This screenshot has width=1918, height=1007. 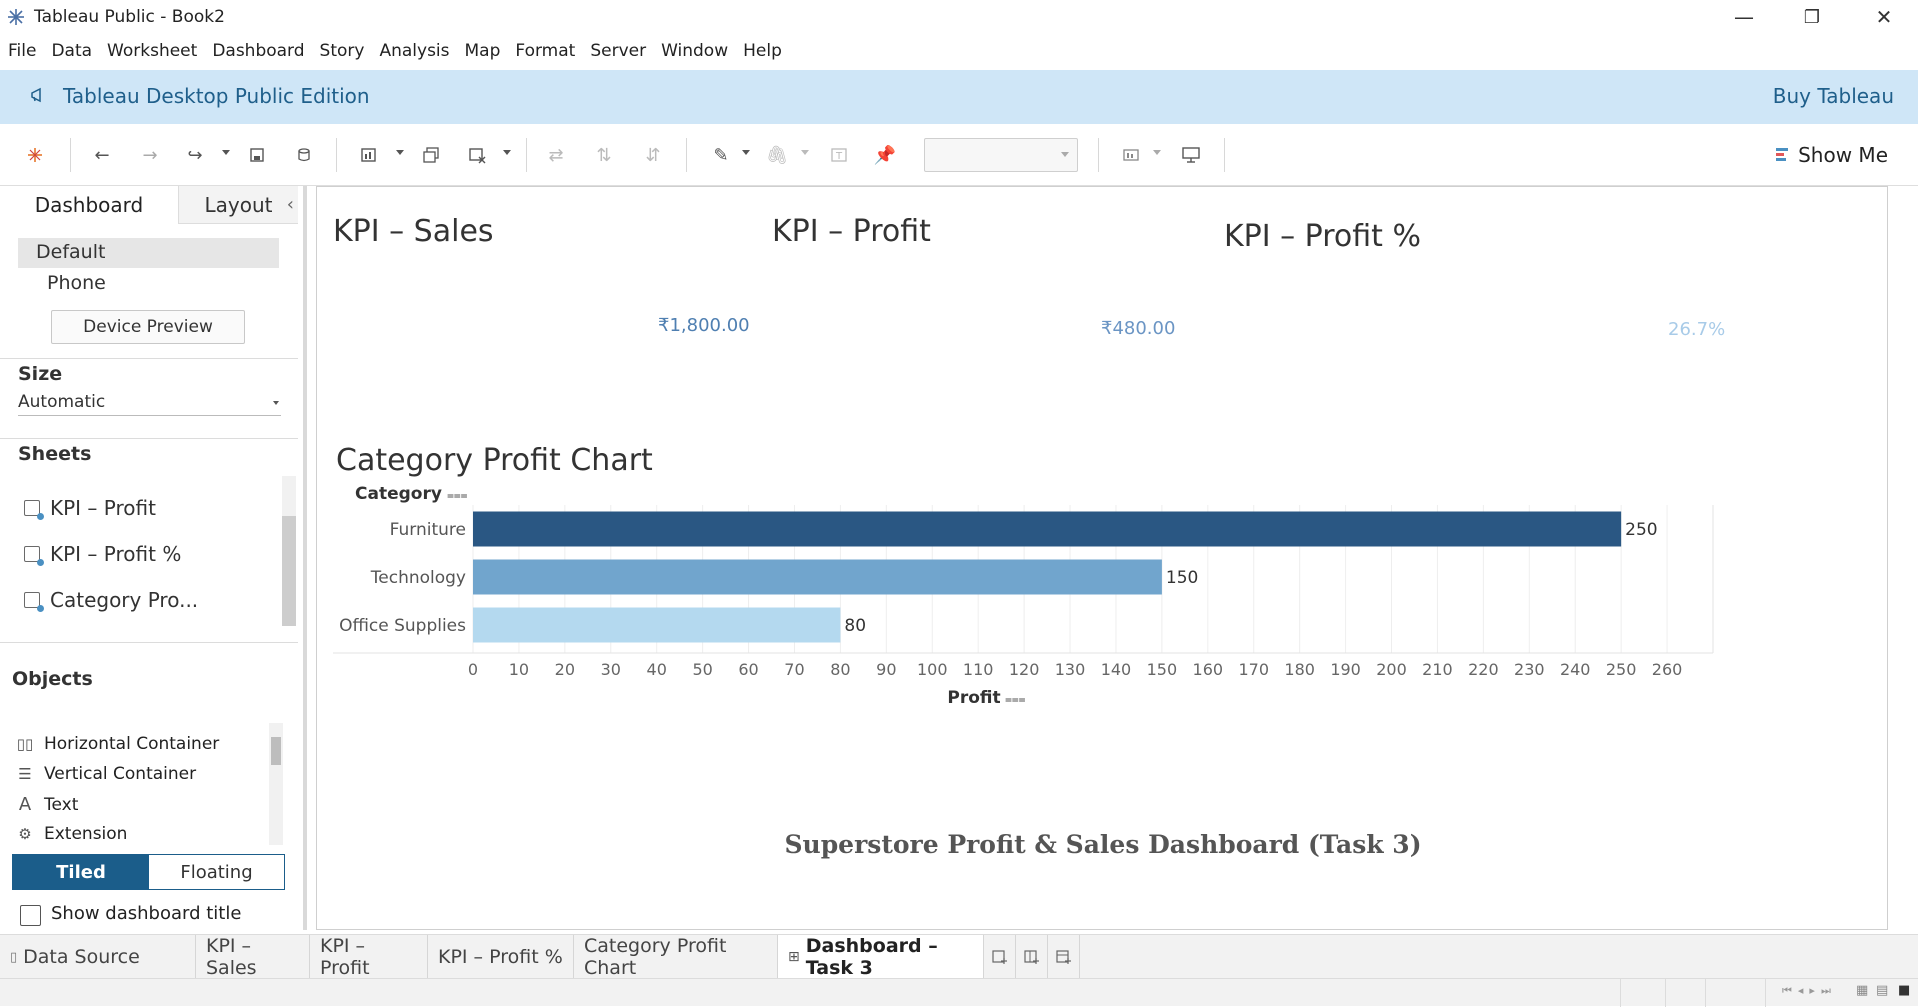 I want to click on panel-splitter, so click(x=305, y=558).